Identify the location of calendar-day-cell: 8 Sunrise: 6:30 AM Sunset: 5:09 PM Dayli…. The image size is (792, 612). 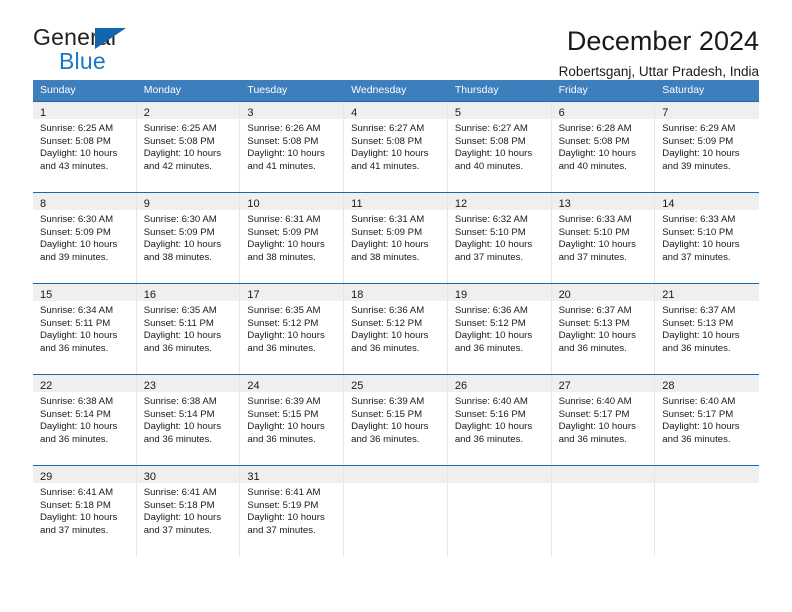
(85, 238).